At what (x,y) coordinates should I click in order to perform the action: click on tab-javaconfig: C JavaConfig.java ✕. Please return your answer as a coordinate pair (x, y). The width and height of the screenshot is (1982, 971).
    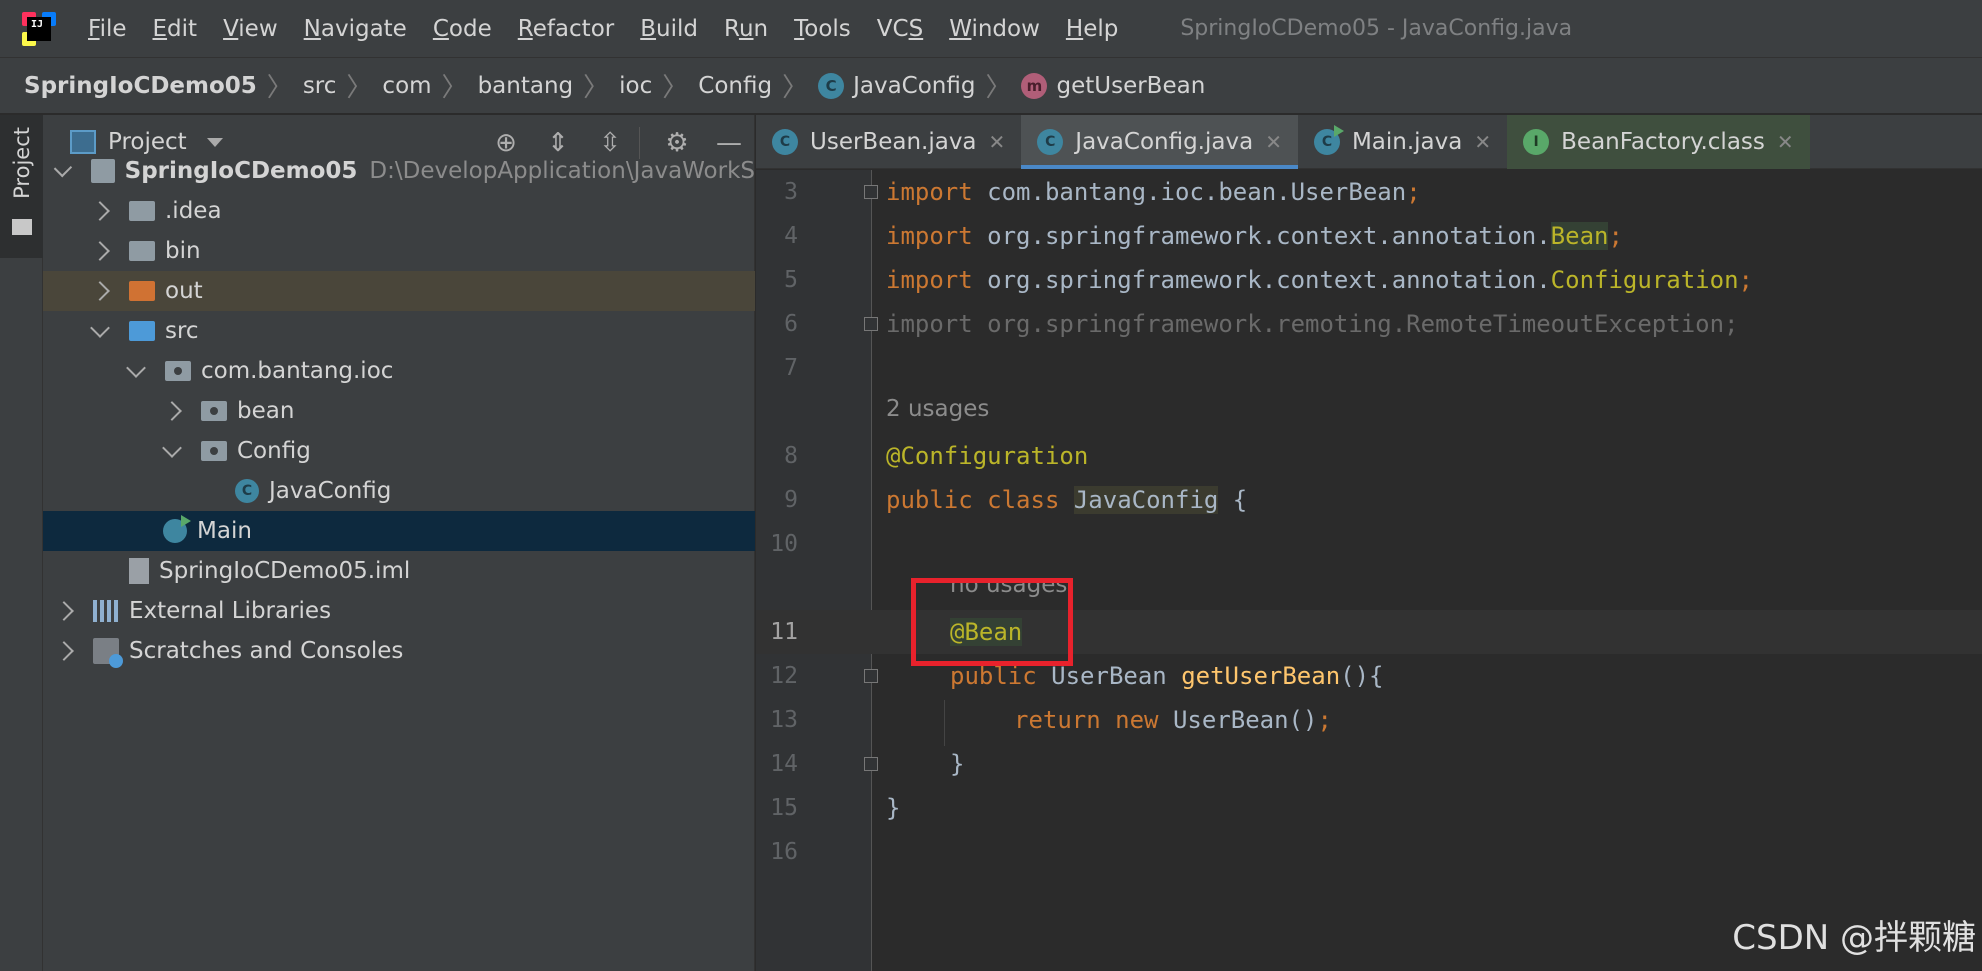
    Looking at the image, I should click on (1159, 142).